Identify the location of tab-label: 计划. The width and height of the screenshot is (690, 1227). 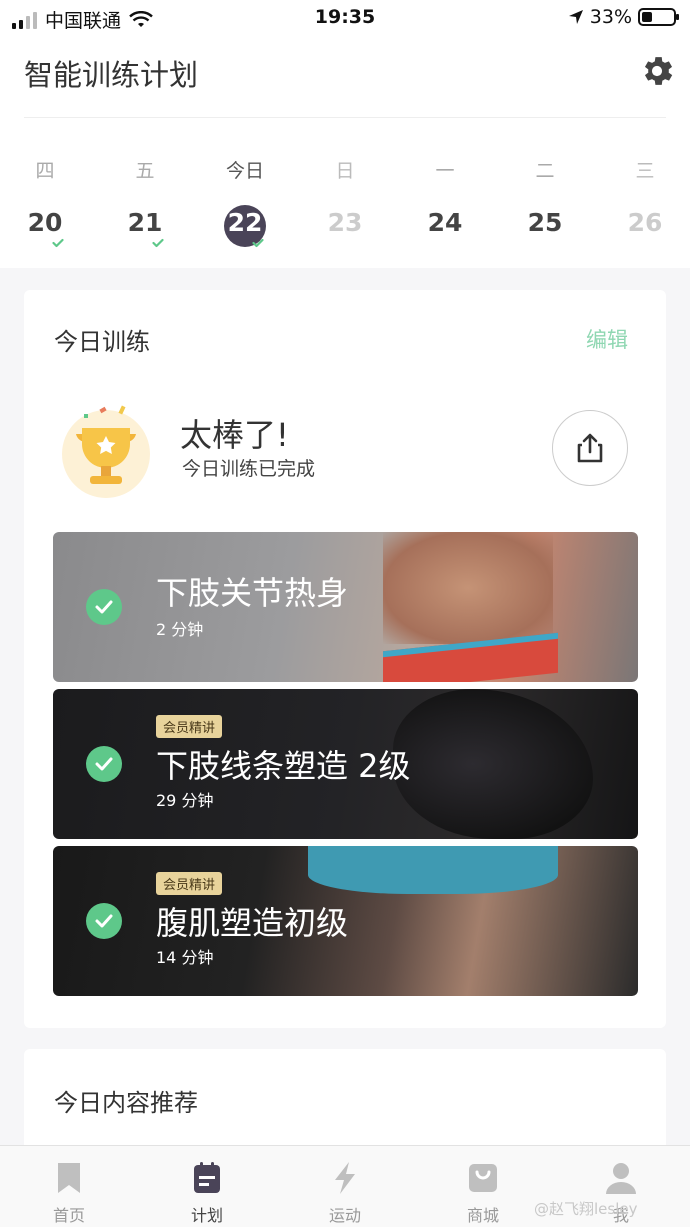
(206, 1215).